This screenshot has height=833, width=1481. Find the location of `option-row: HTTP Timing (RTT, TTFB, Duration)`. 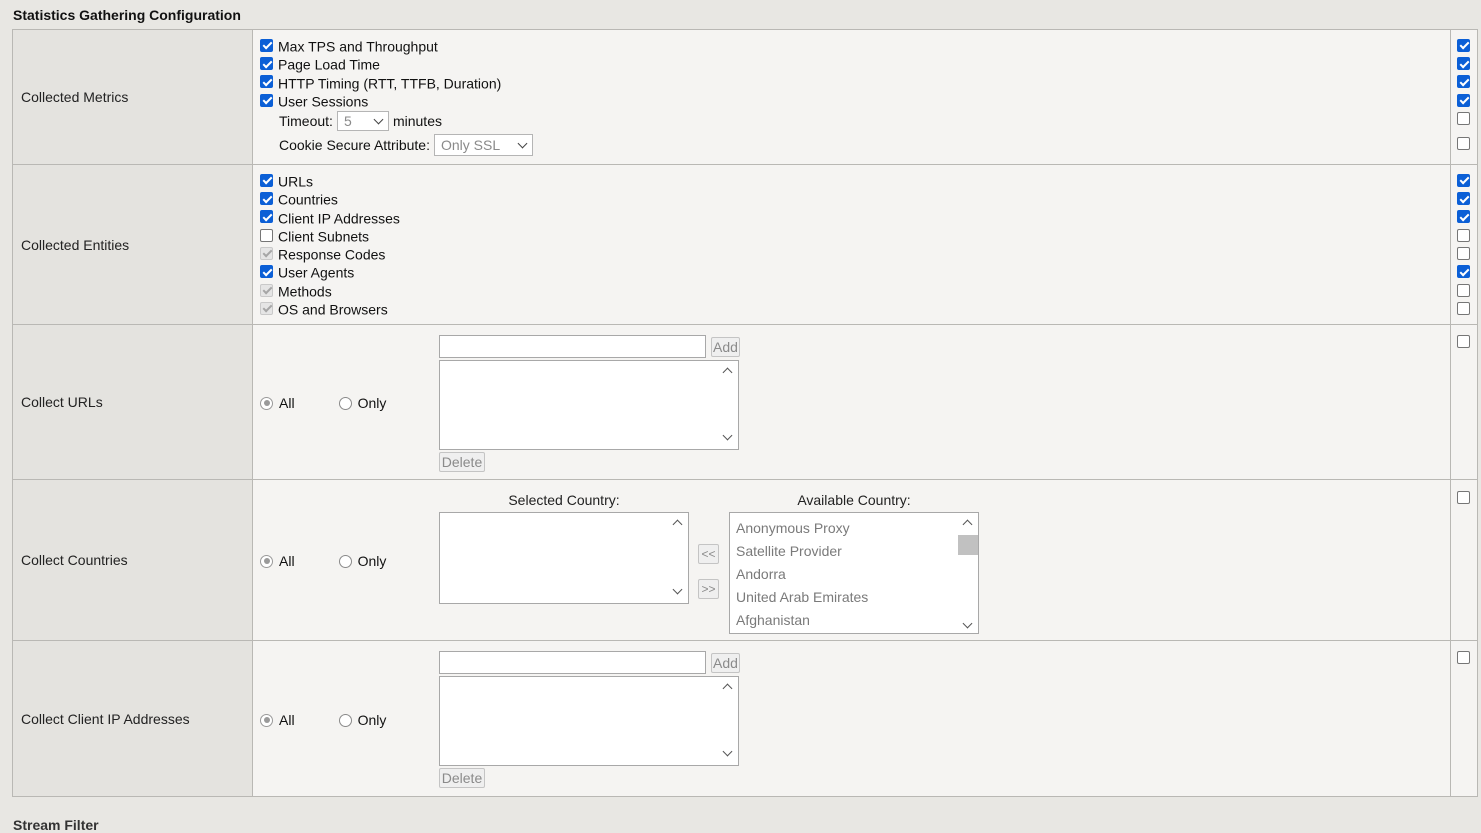

option-row: HTTP Timing (RTT, TTFB, Duration) is located at coordinates (851, 82).